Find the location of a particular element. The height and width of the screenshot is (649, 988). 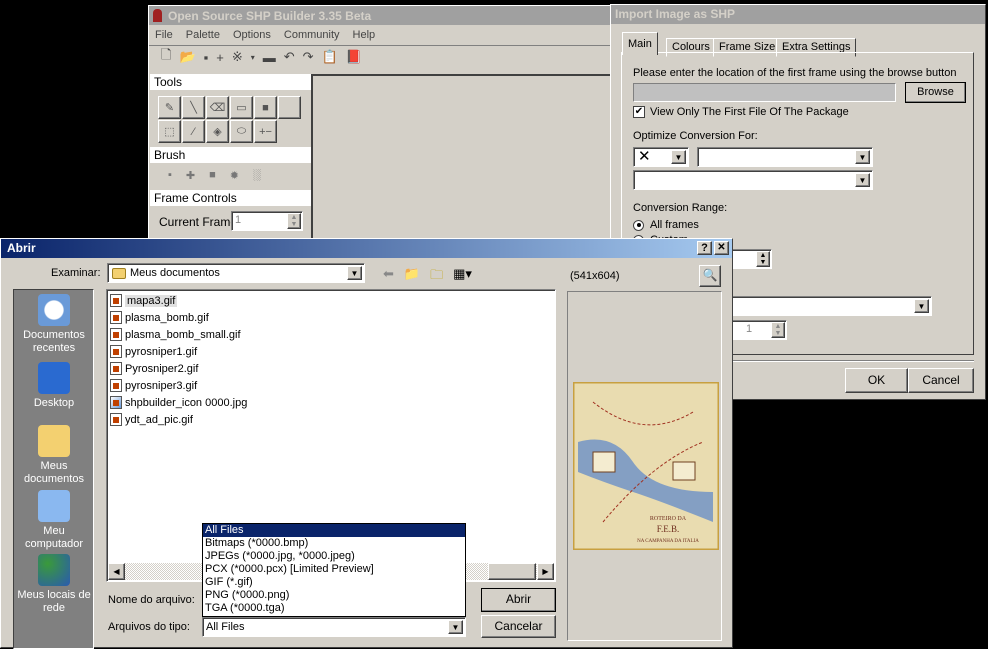

new-icon: 🗋 is located at coordinates (166, 57).